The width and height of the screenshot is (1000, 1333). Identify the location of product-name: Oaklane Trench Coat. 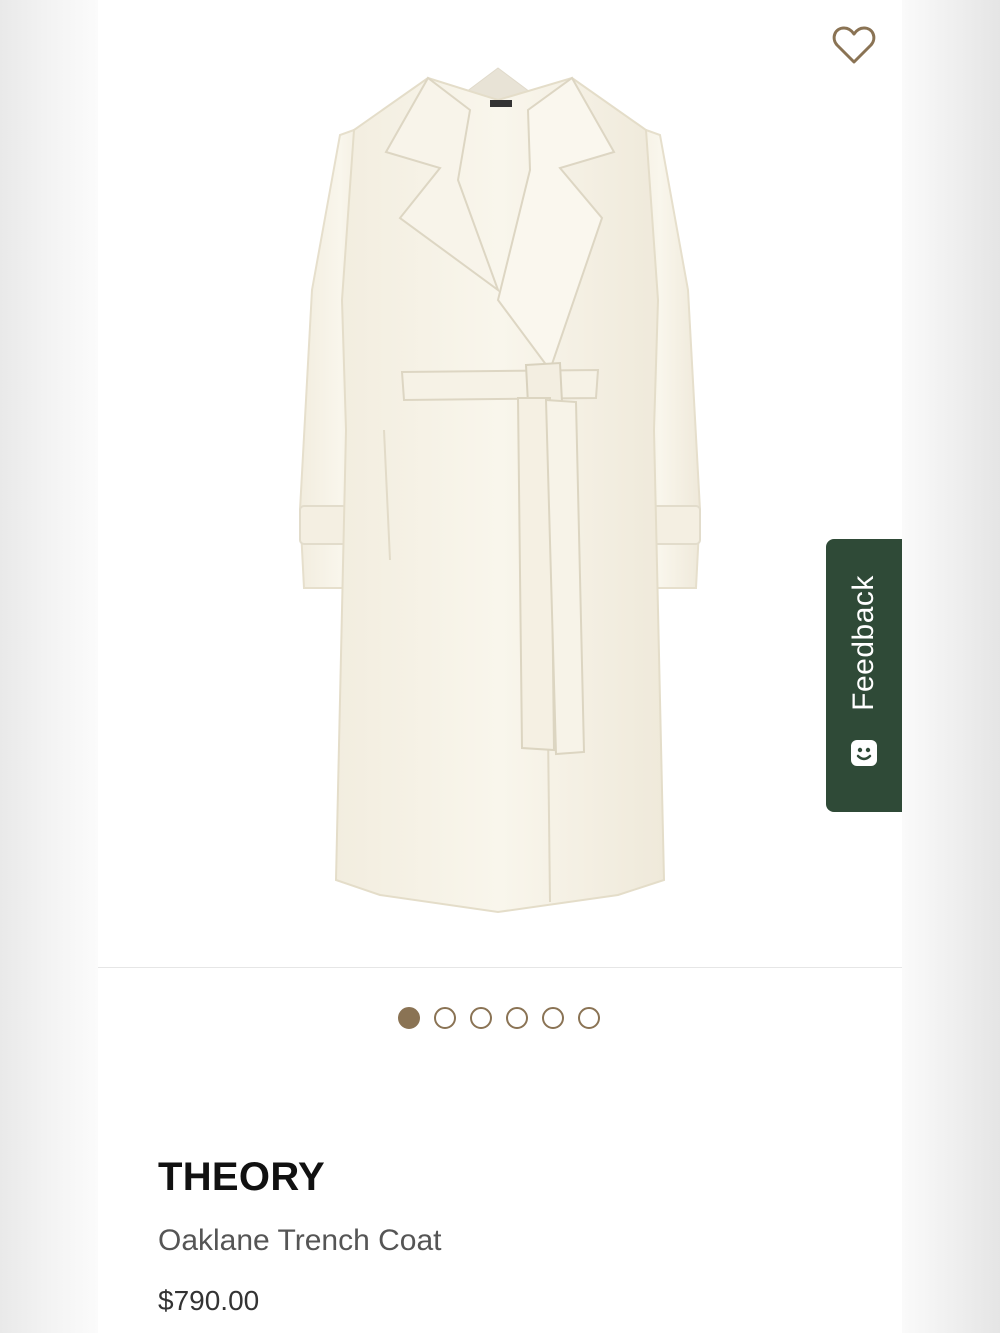
(300, 1240).